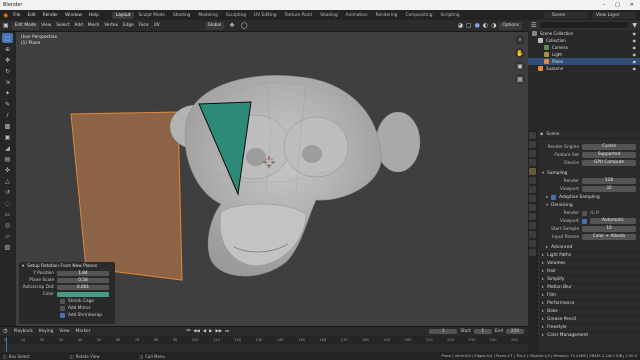  Describe the element at coordinates (7, 137) in the screenshot. I see `inset-icon: ▣` at that location.